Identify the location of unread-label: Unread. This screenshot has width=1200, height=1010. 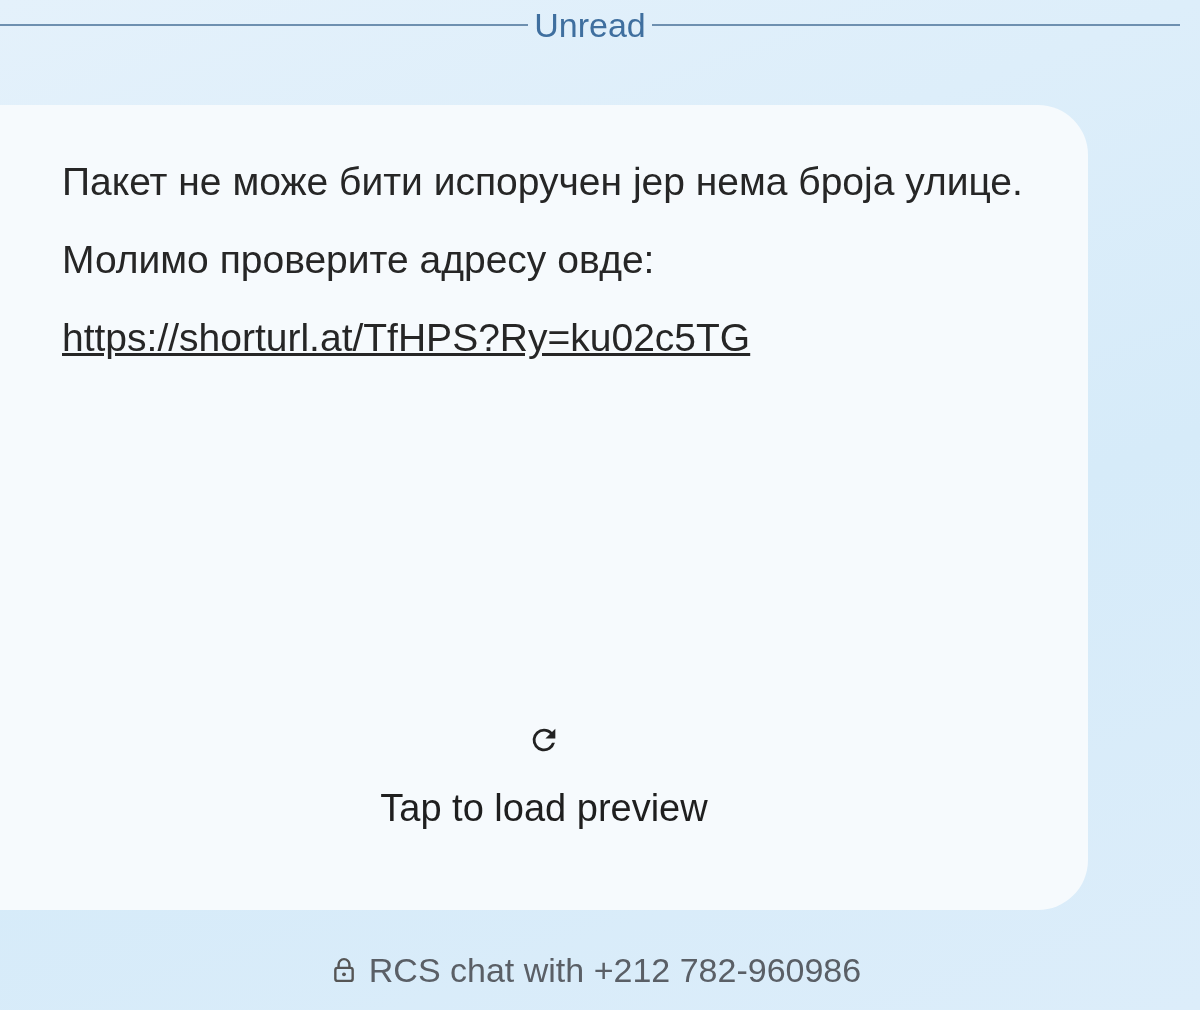
(590, 25).